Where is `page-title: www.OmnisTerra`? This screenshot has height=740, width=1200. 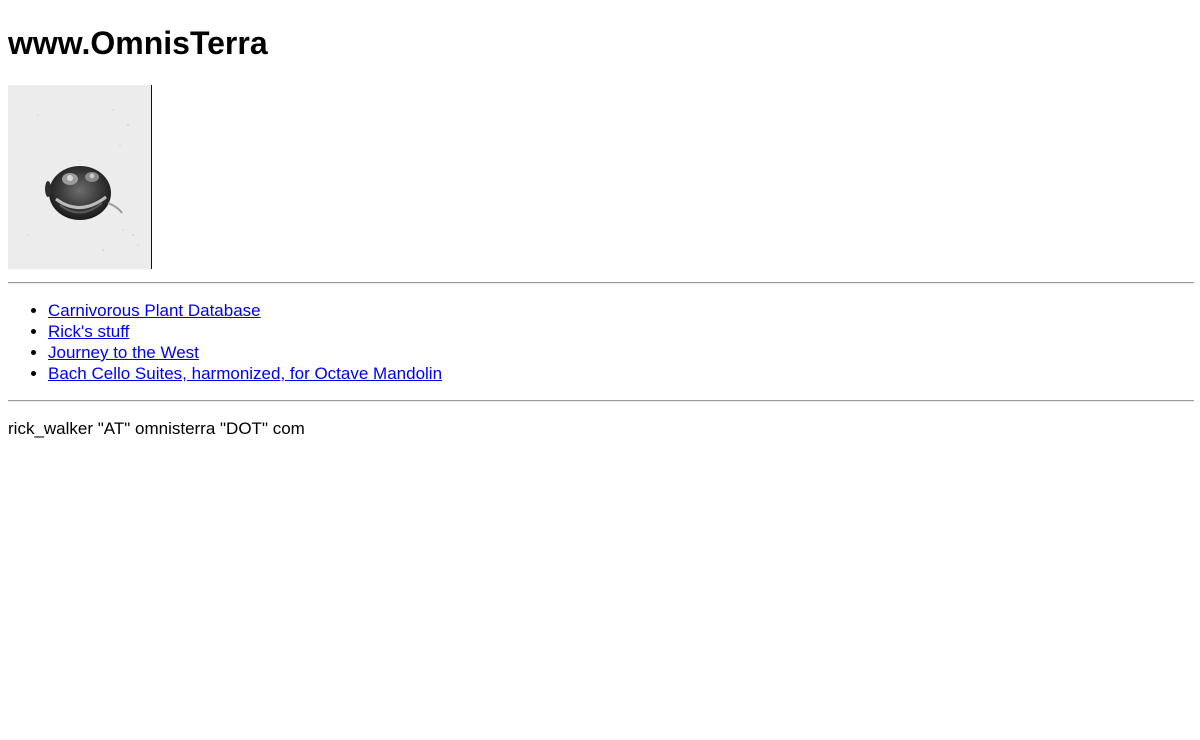 page-title: www.OmnisTerra is located at coordinates (138, 43).